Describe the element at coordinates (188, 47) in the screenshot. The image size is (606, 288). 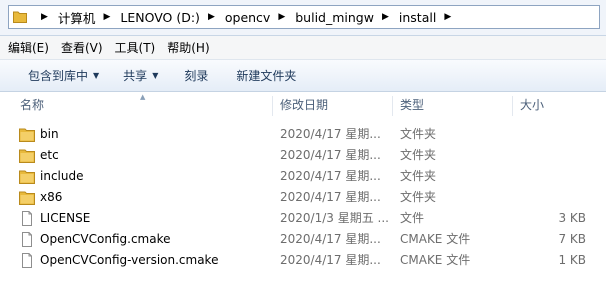
I see `menu-help: 帮助(H)` at that location.